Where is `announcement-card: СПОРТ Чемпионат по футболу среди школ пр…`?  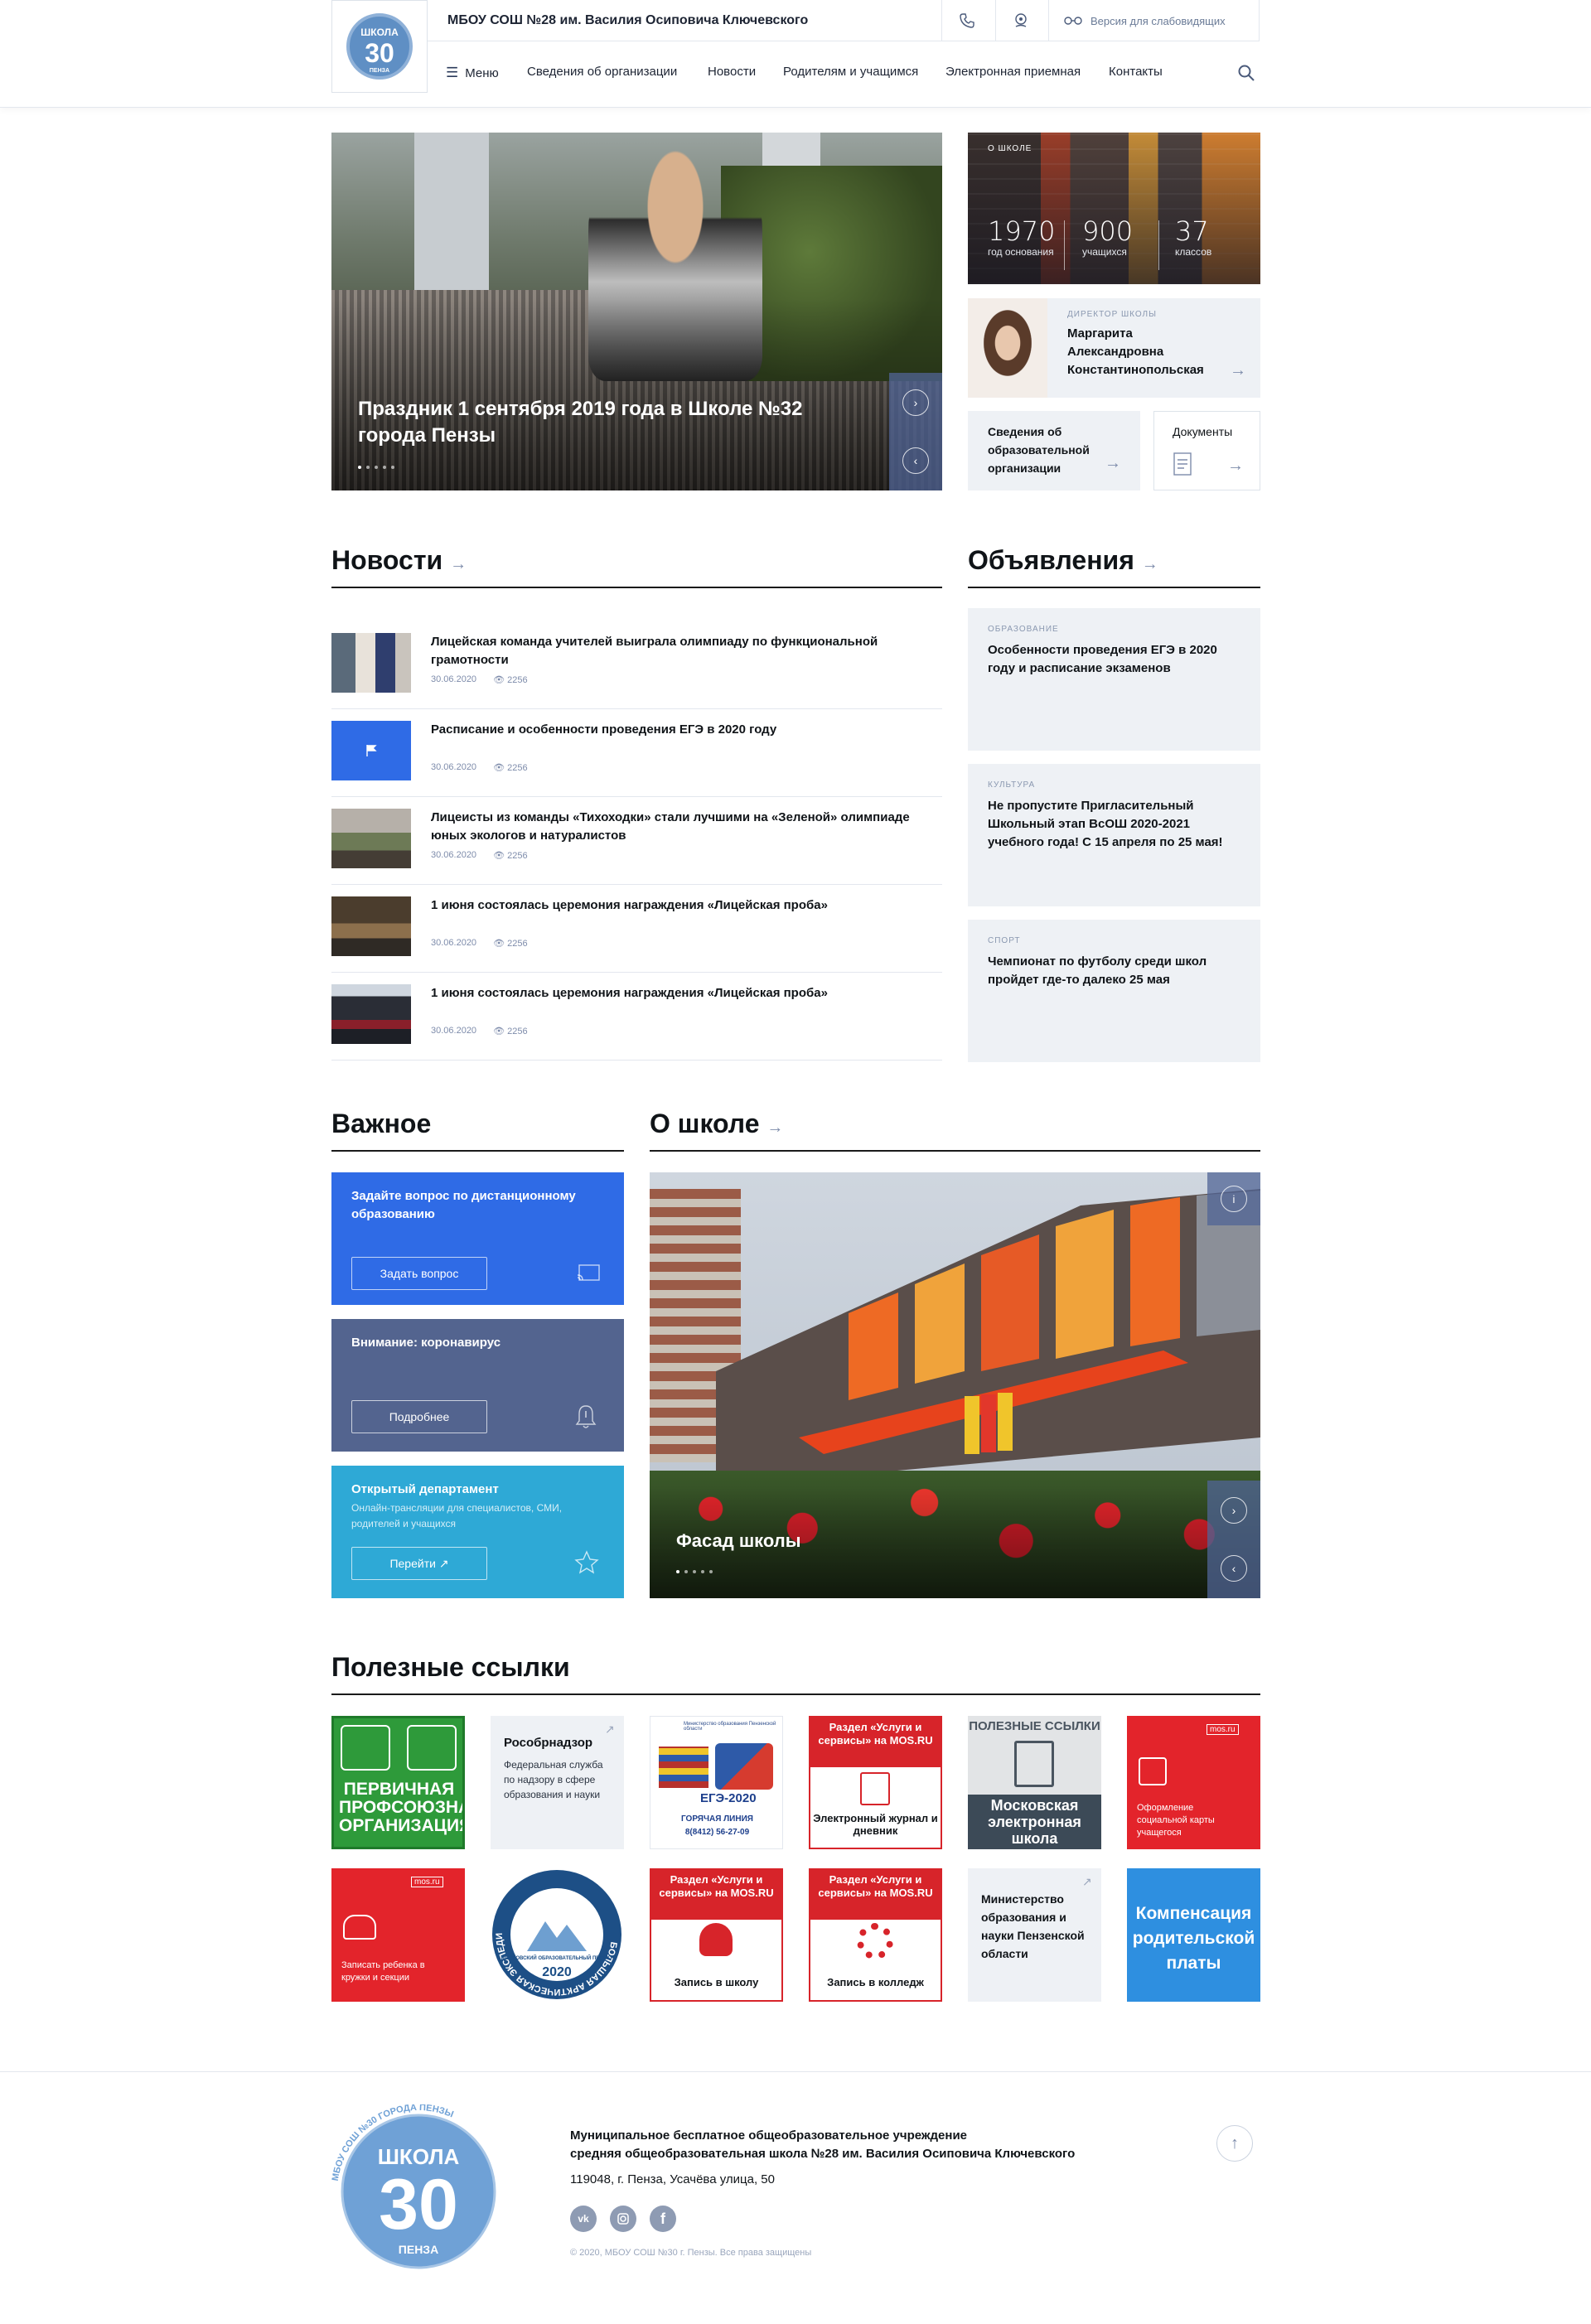 announcement-card: СПОРТ Чемпионат по футболу среди школ пр… is located at coordinates (1114, 991).